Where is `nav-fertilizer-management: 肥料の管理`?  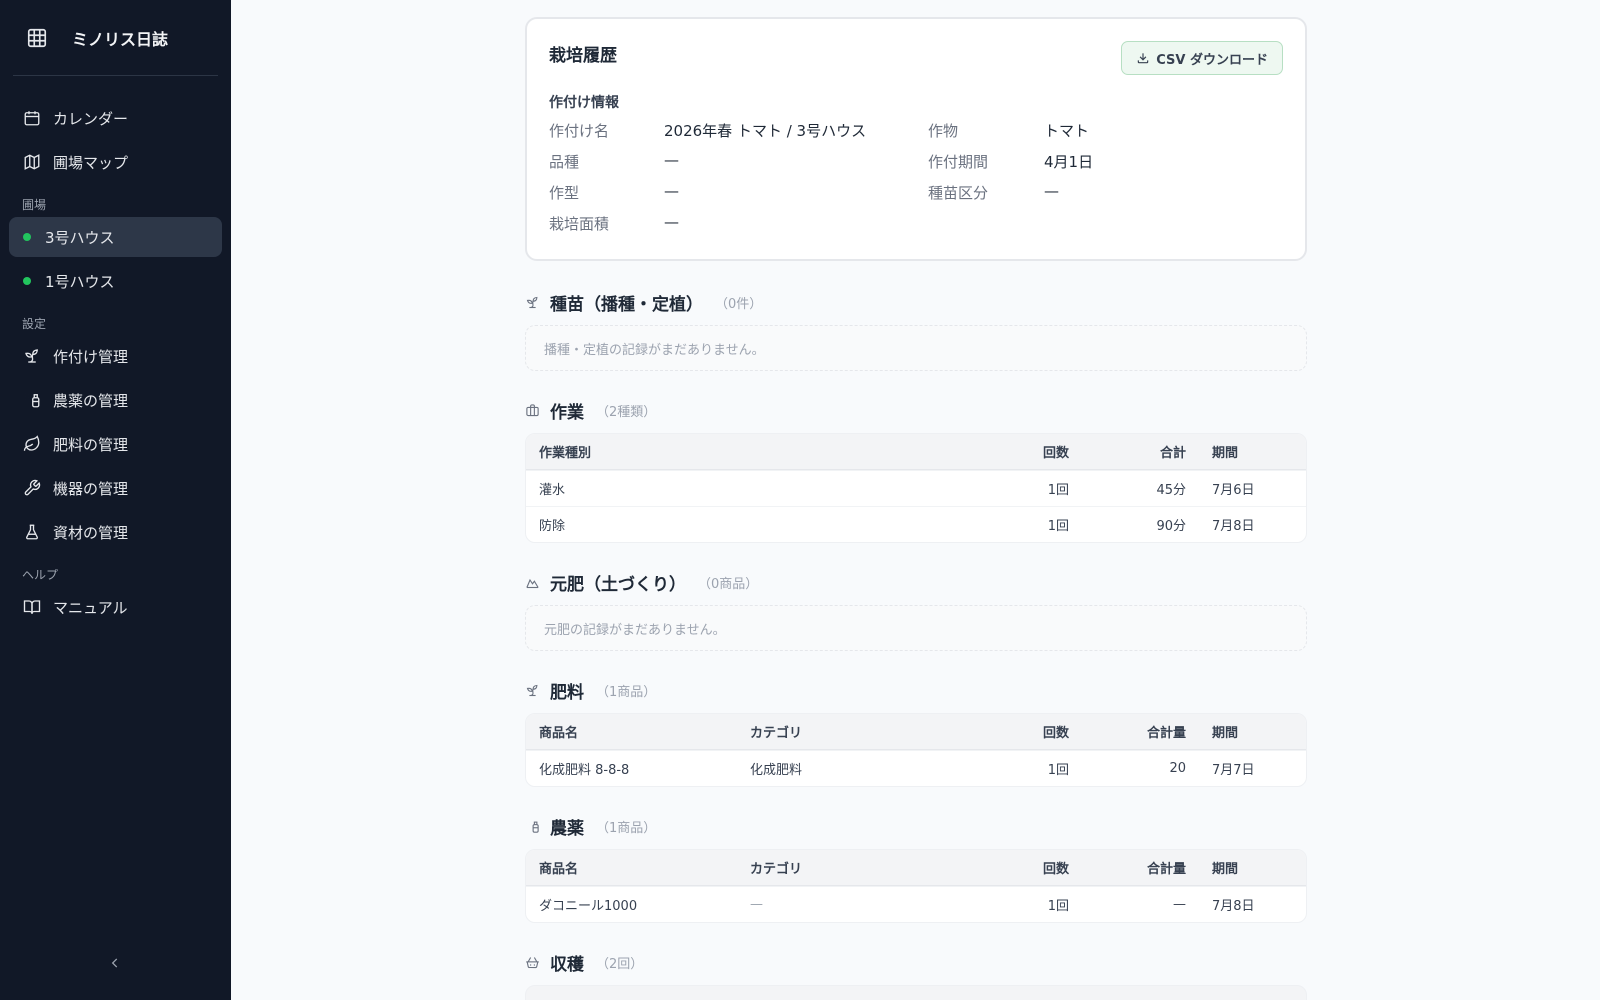 nav-fertilizer-management: 肥料の管理 is located at coordinates (115, 444).